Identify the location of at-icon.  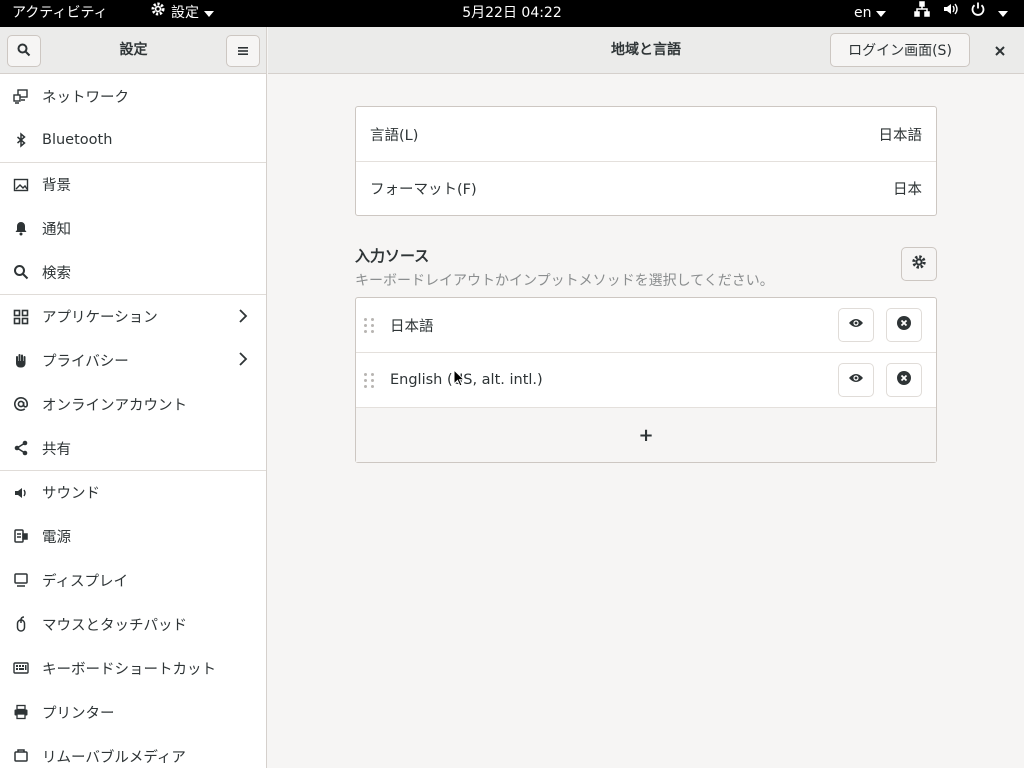
(21, 404).